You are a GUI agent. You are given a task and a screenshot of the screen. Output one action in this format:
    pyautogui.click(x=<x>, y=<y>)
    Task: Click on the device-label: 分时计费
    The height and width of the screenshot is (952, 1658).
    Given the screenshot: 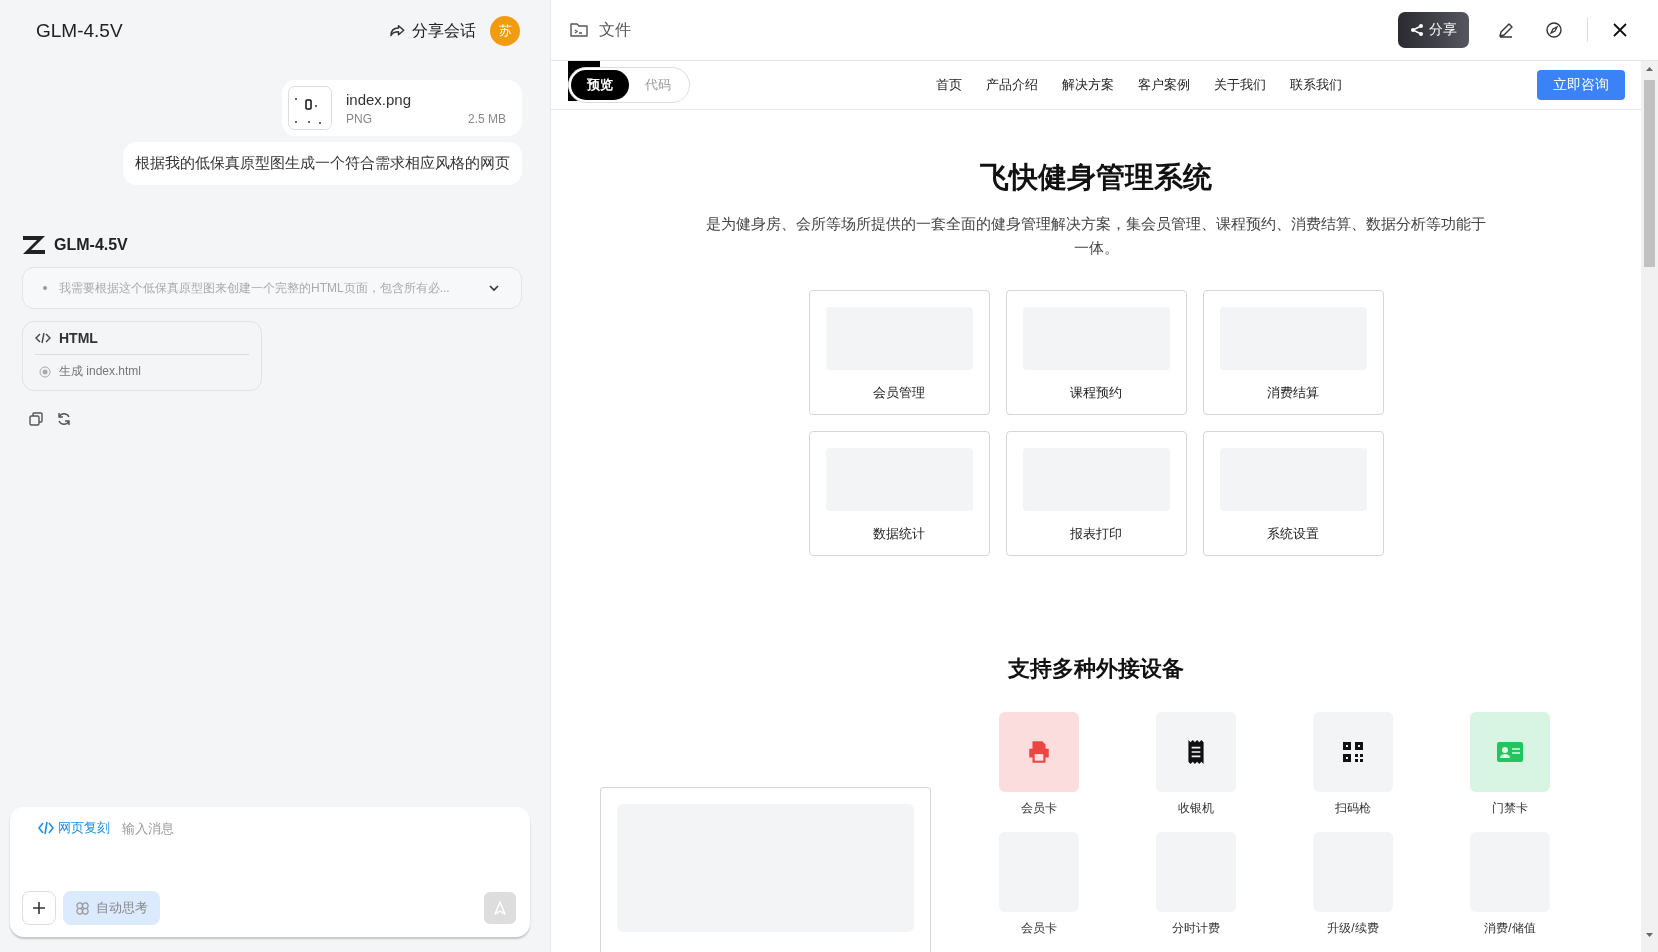 What is the action you would take?
    pyautogui.click(x=1196, y=928)
    